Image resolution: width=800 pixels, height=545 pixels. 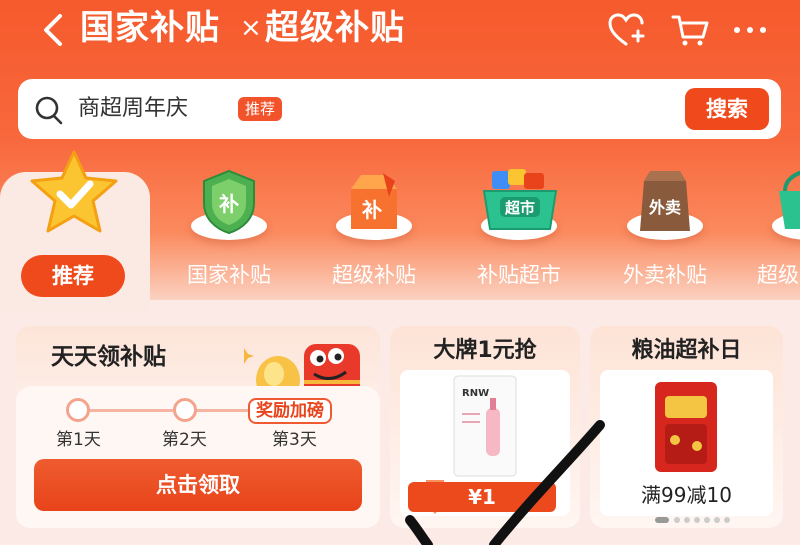 I want to click on bag-waimai-icon: 外卖, so click(x=665, y=201).